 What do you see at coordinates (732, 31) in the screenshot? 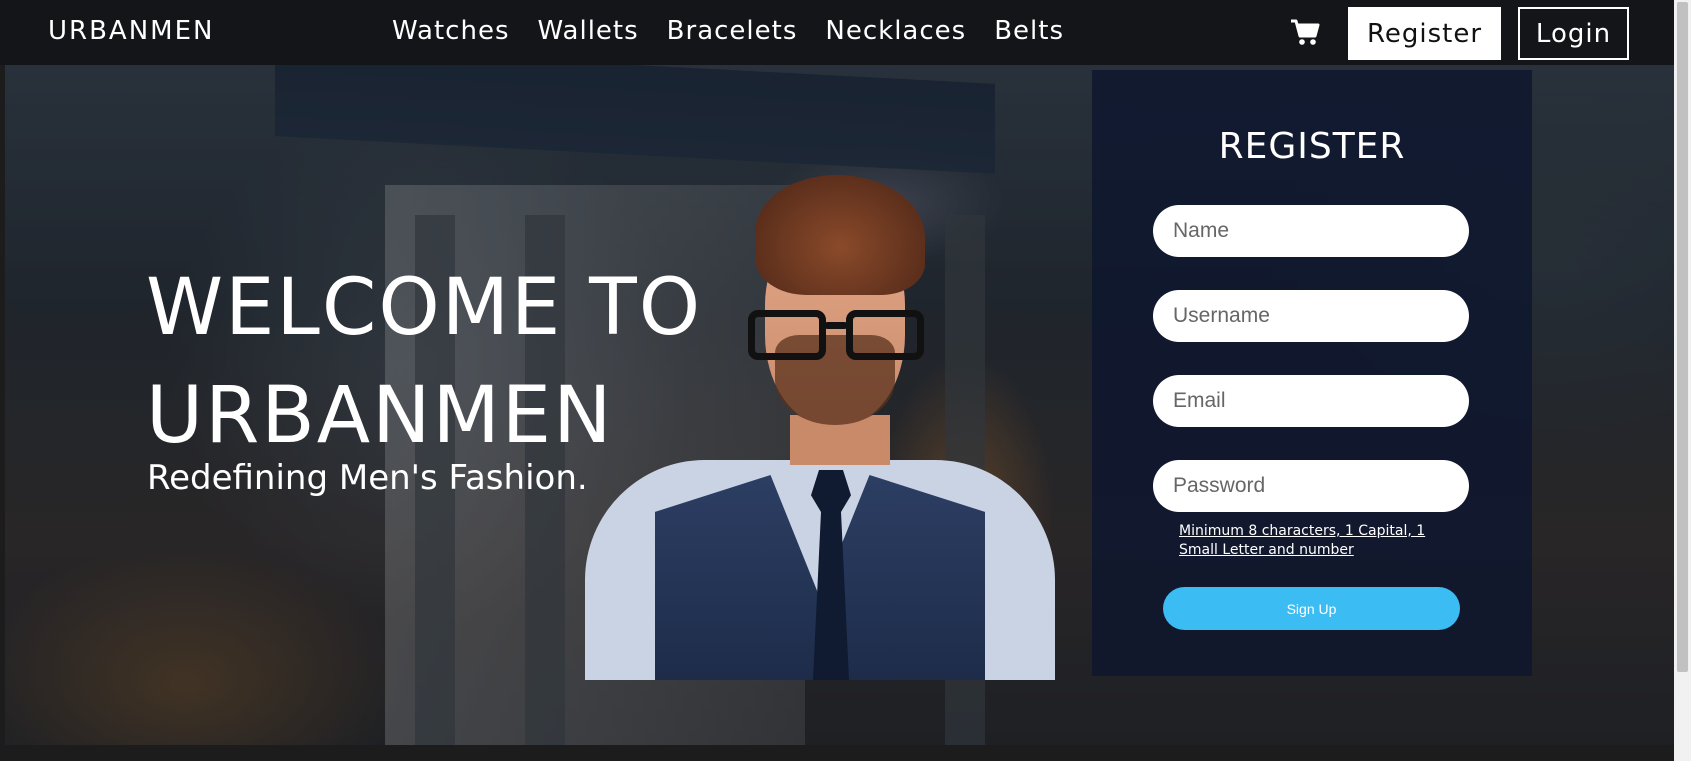
I see `nav-link-bracelets: Bracelets` at bounding box center [732, 31].